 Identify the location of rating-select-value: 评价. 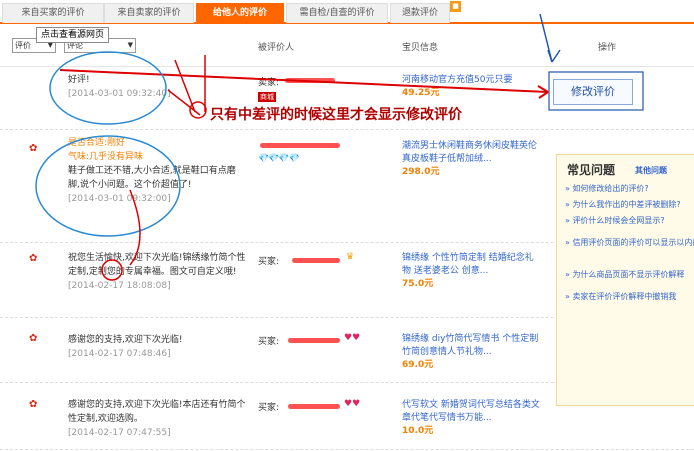
(23, 45).